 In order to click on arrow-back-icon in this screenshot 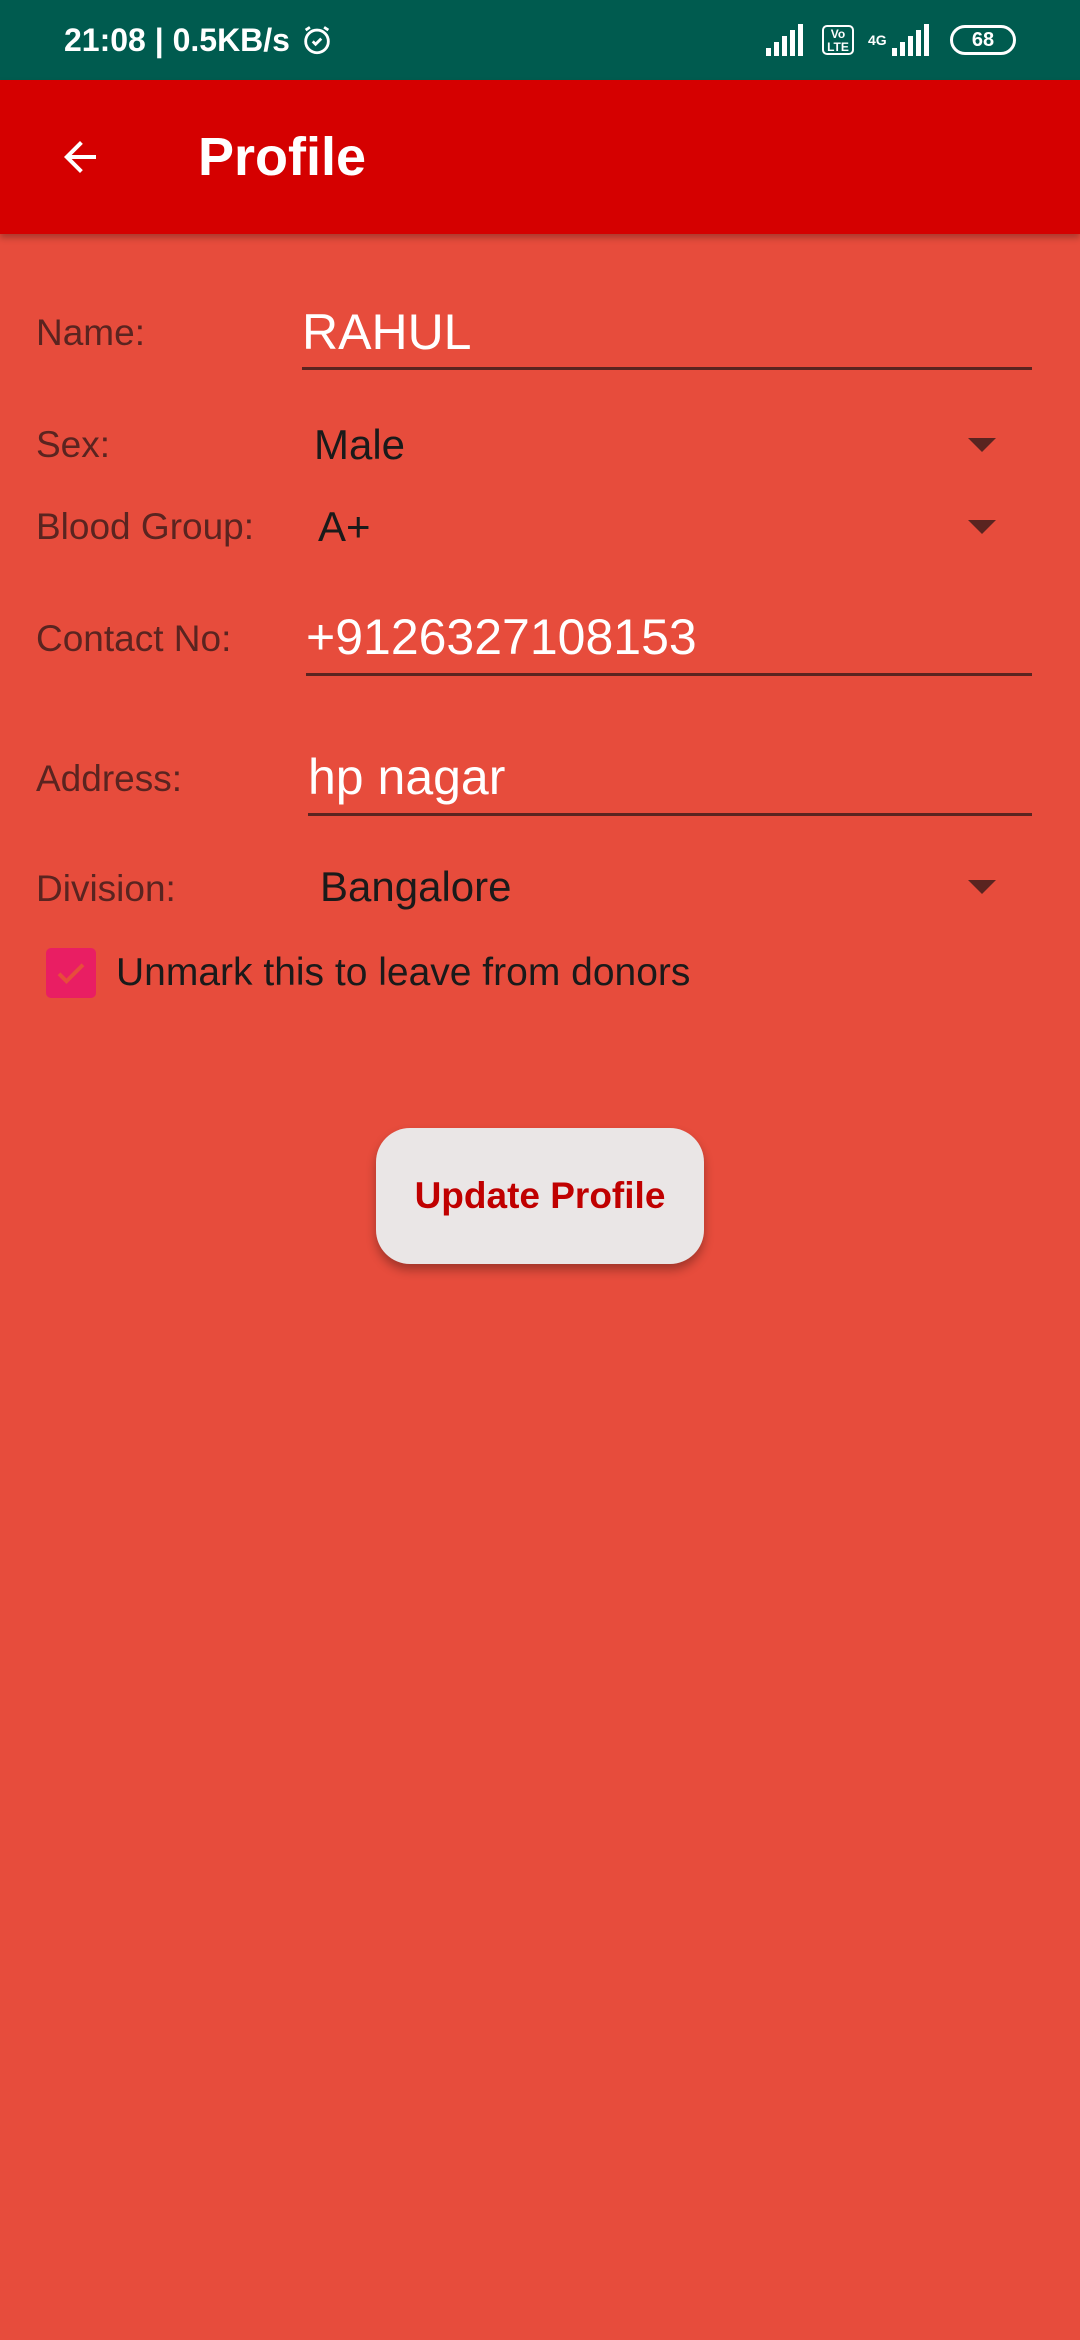, I will do `click(80, 157)`.